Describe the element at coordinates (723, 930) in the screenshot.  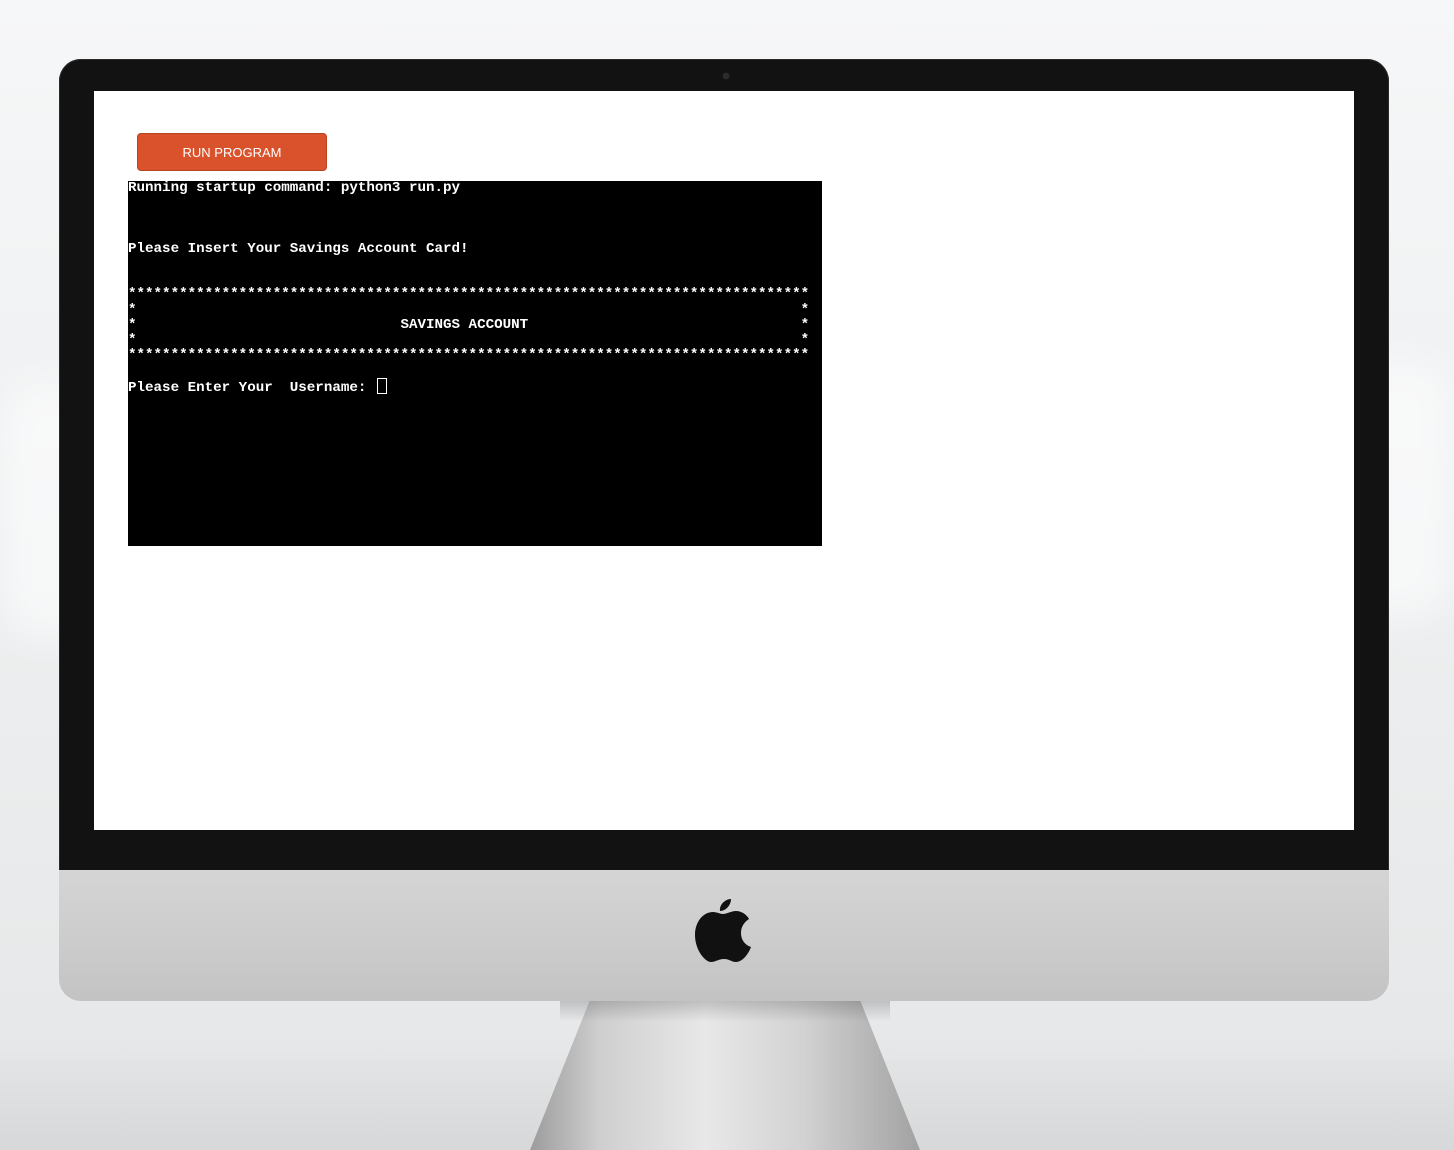
I see `apple-logo-icon` at that location.